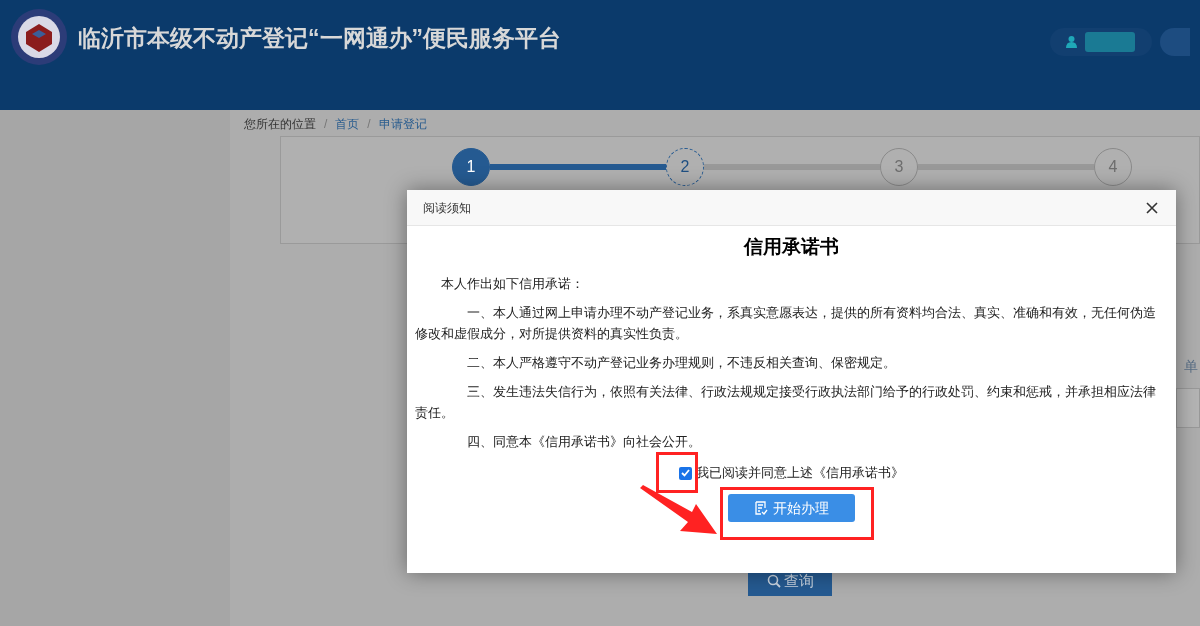 Image resolution: width=1200 pixels, height=626 pixels. I want to click on agree-checkbox, so click(685, 473).